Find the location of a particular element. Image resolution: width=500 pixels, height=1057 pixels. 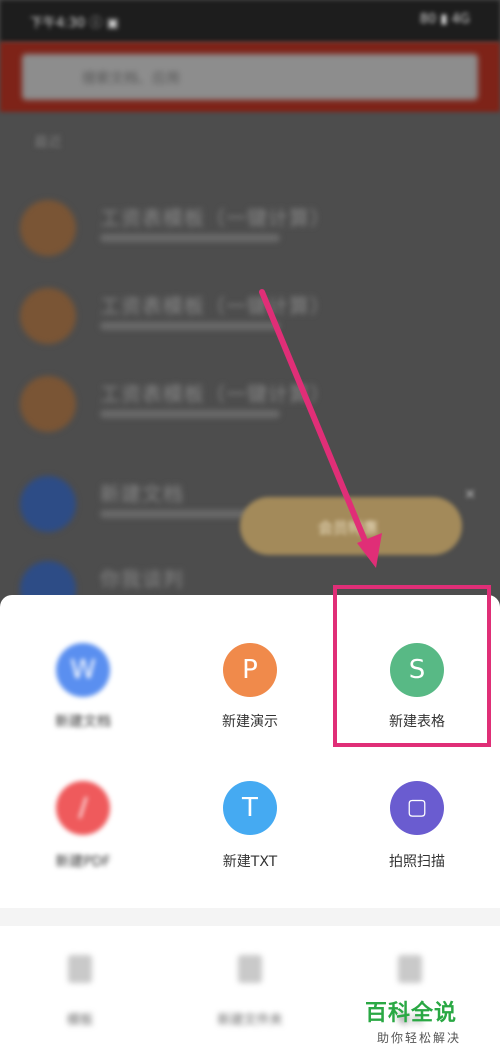

watermark-logo: 百科全说 助你轻松解决 is located at coordinates (430, 1024).